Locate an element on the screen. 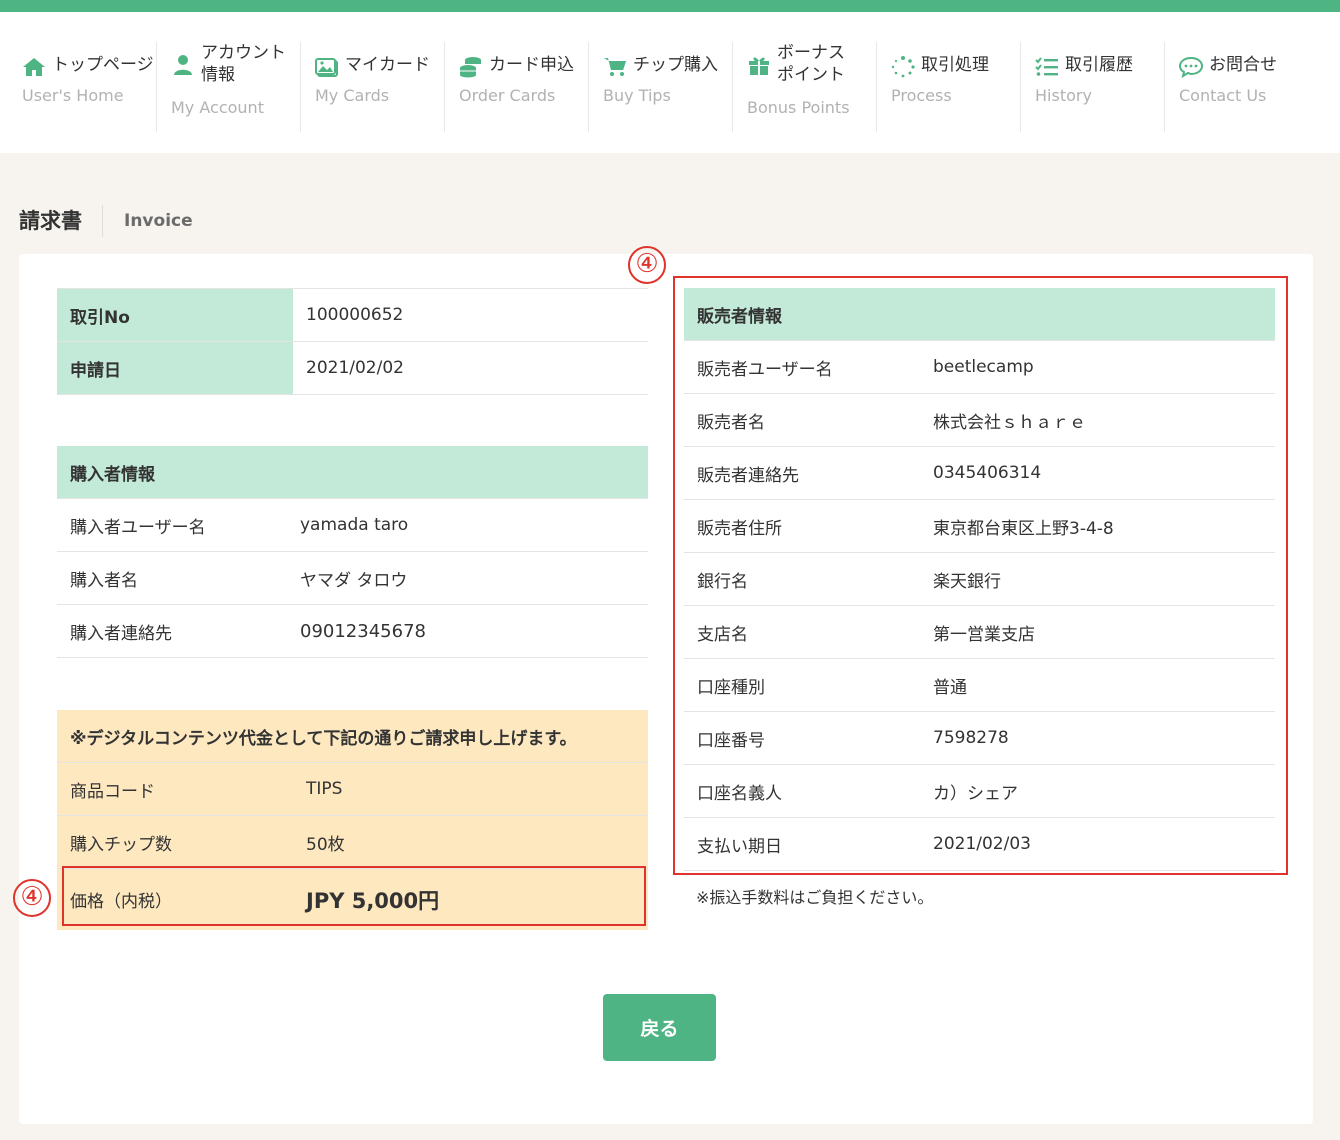 The image size is (1340, 1140). table-row: 購入チップ数 50枚 is located at coordinates (352, 842).